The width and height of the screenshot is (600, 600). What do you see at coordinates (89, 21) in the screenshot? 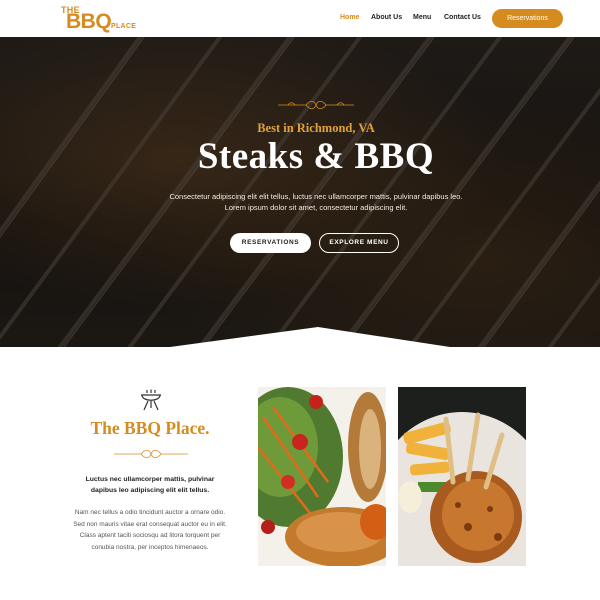
I see `logo-bbq: BBQ` at bounding box center [89, 21].